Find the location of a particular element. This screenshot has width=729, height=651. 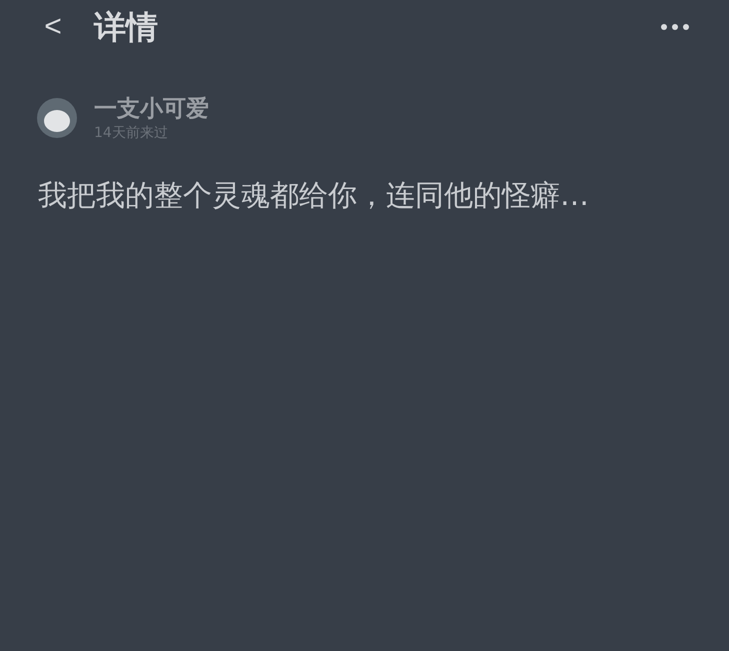

avatar-icon is located at coordinates (57, 118).